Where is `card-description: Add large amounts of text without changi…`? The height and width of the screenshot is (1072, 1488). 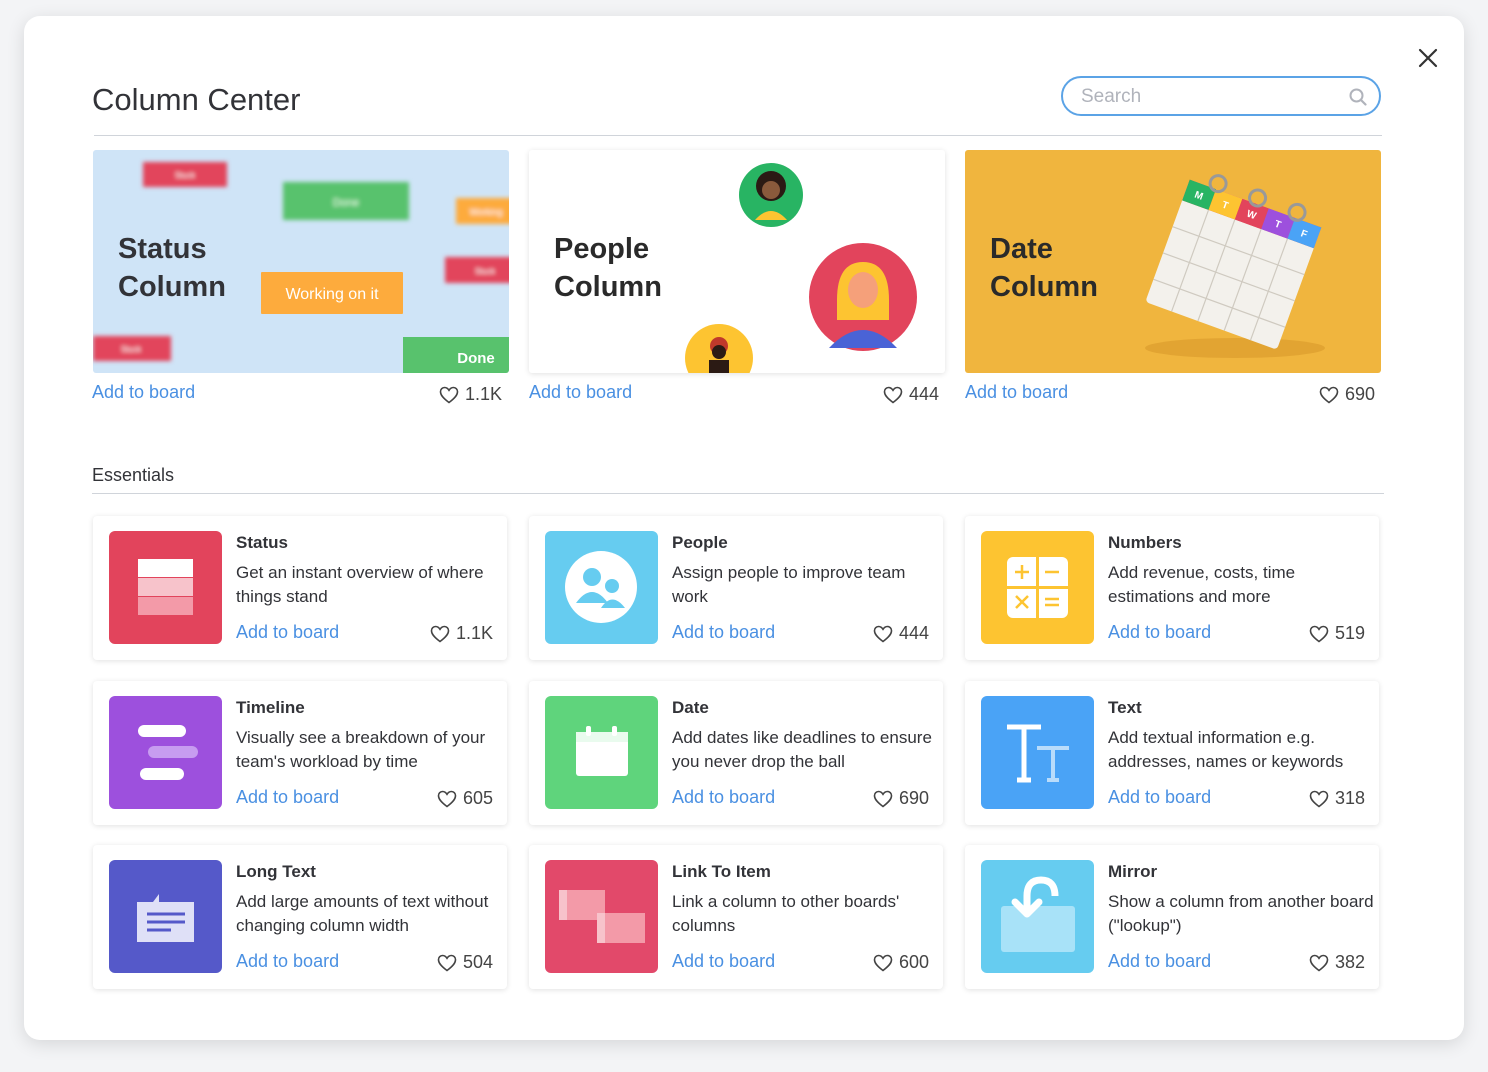 card-description: Add large amounts of text without changi… is located at coordinates (362, 913).